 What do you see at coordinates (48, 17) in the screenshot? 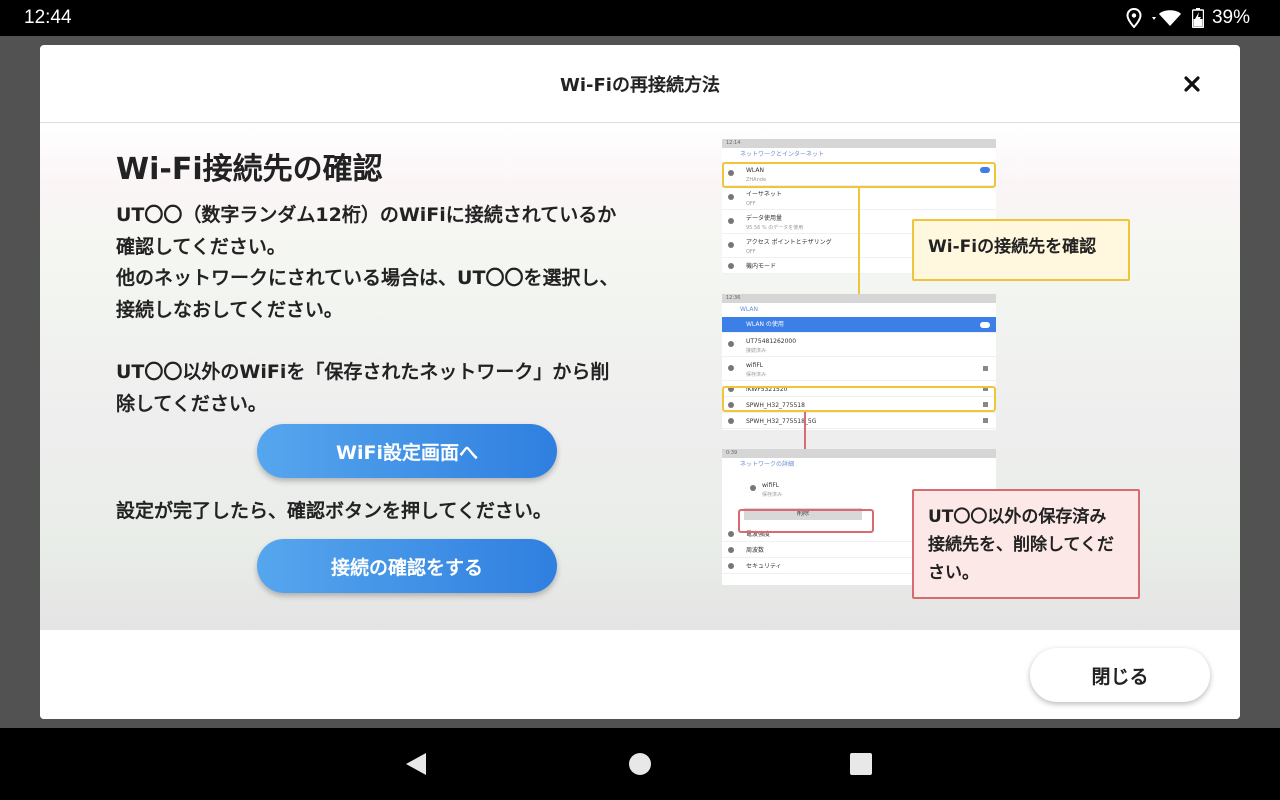
I see `status-time: 12:44` at bounding box center [48, 17].